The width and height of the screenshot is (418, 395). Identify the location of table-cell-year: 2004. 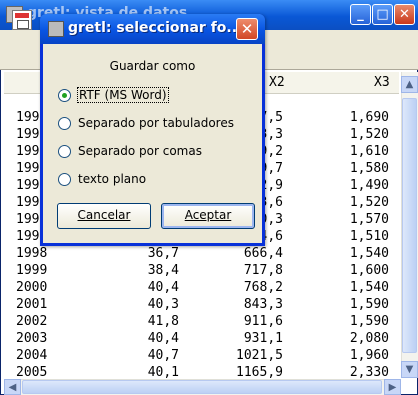
(32, 355).